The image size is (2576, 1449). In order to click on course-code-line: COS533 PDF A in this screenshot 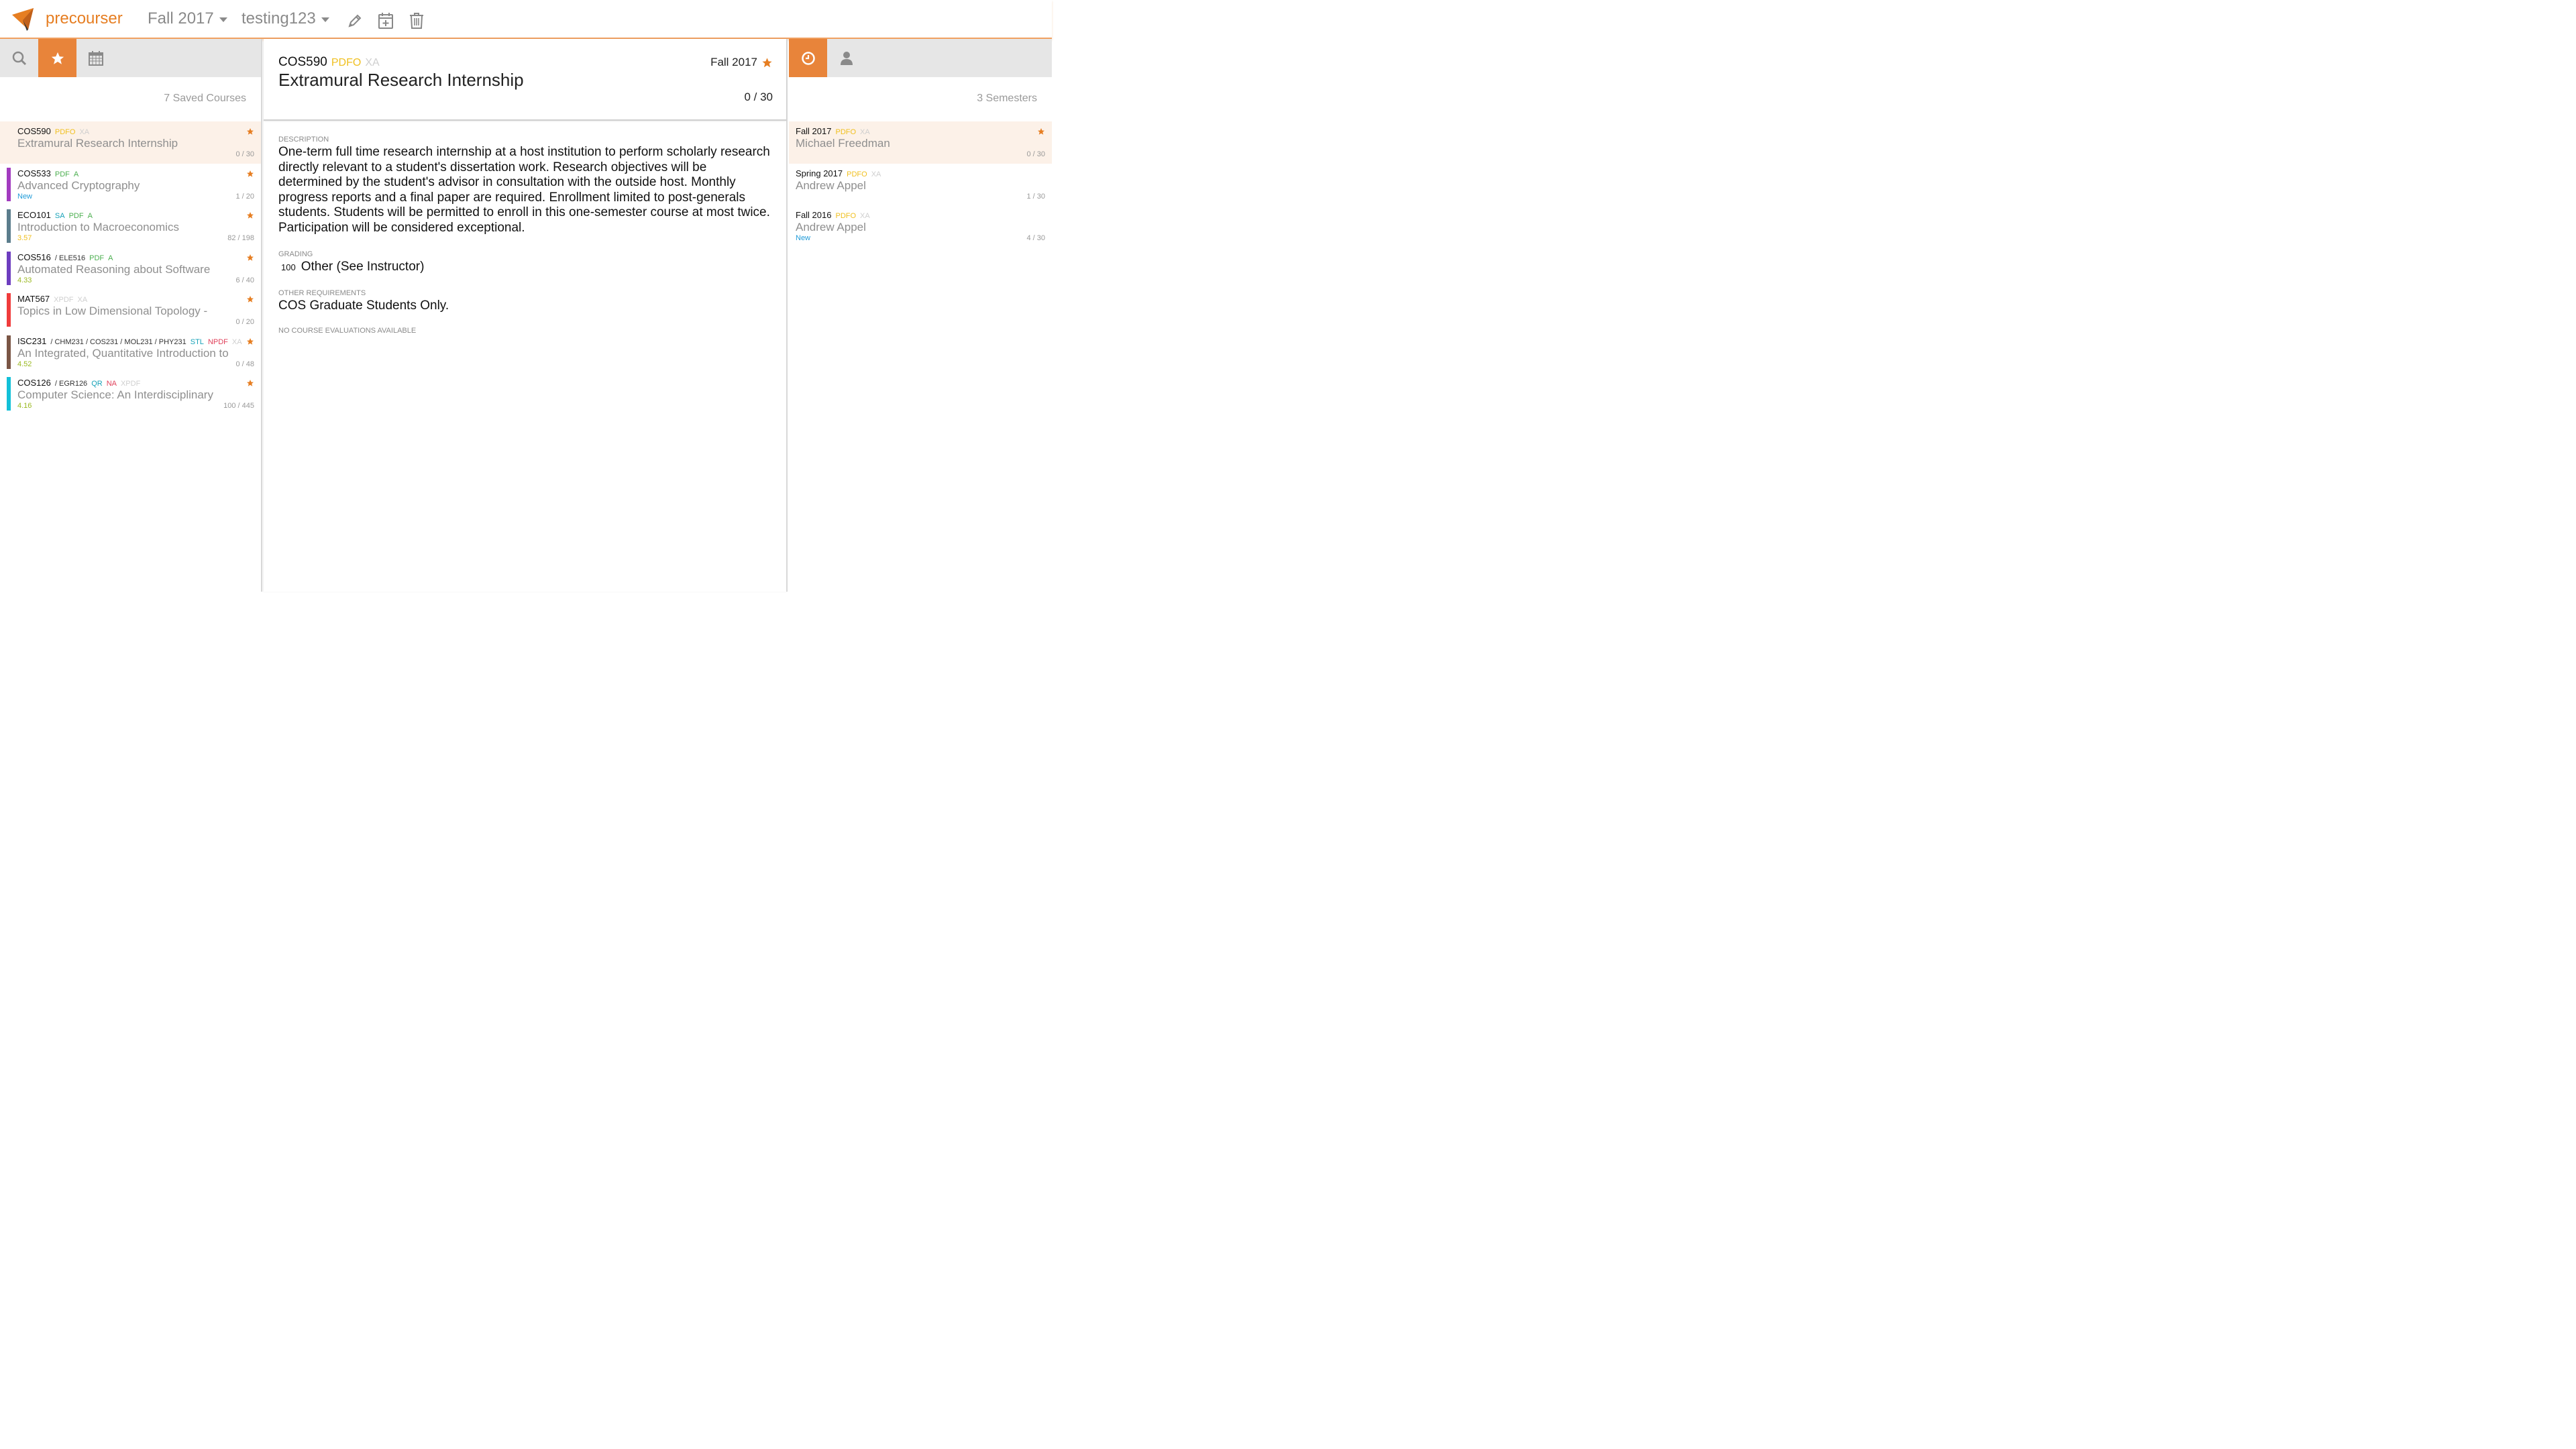, I will do `click(47, 173)`.